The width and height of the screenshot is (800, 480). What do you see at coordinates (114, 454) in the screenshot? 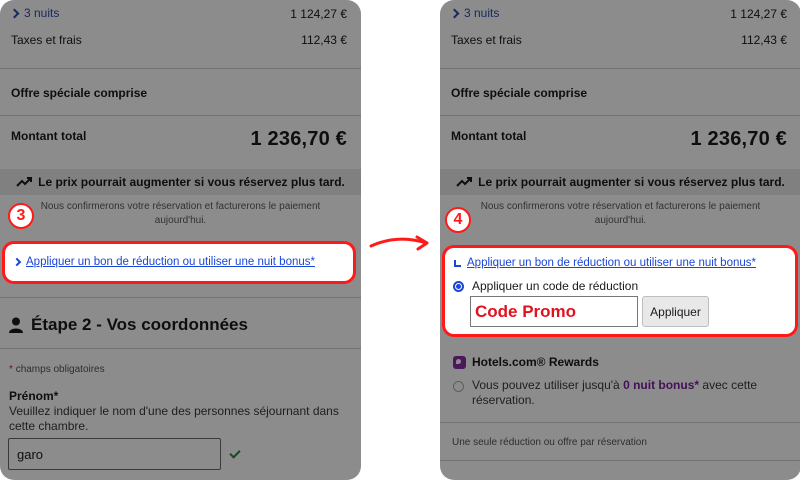
I see `firstname-input: garo` at bounding box center [114, 454].